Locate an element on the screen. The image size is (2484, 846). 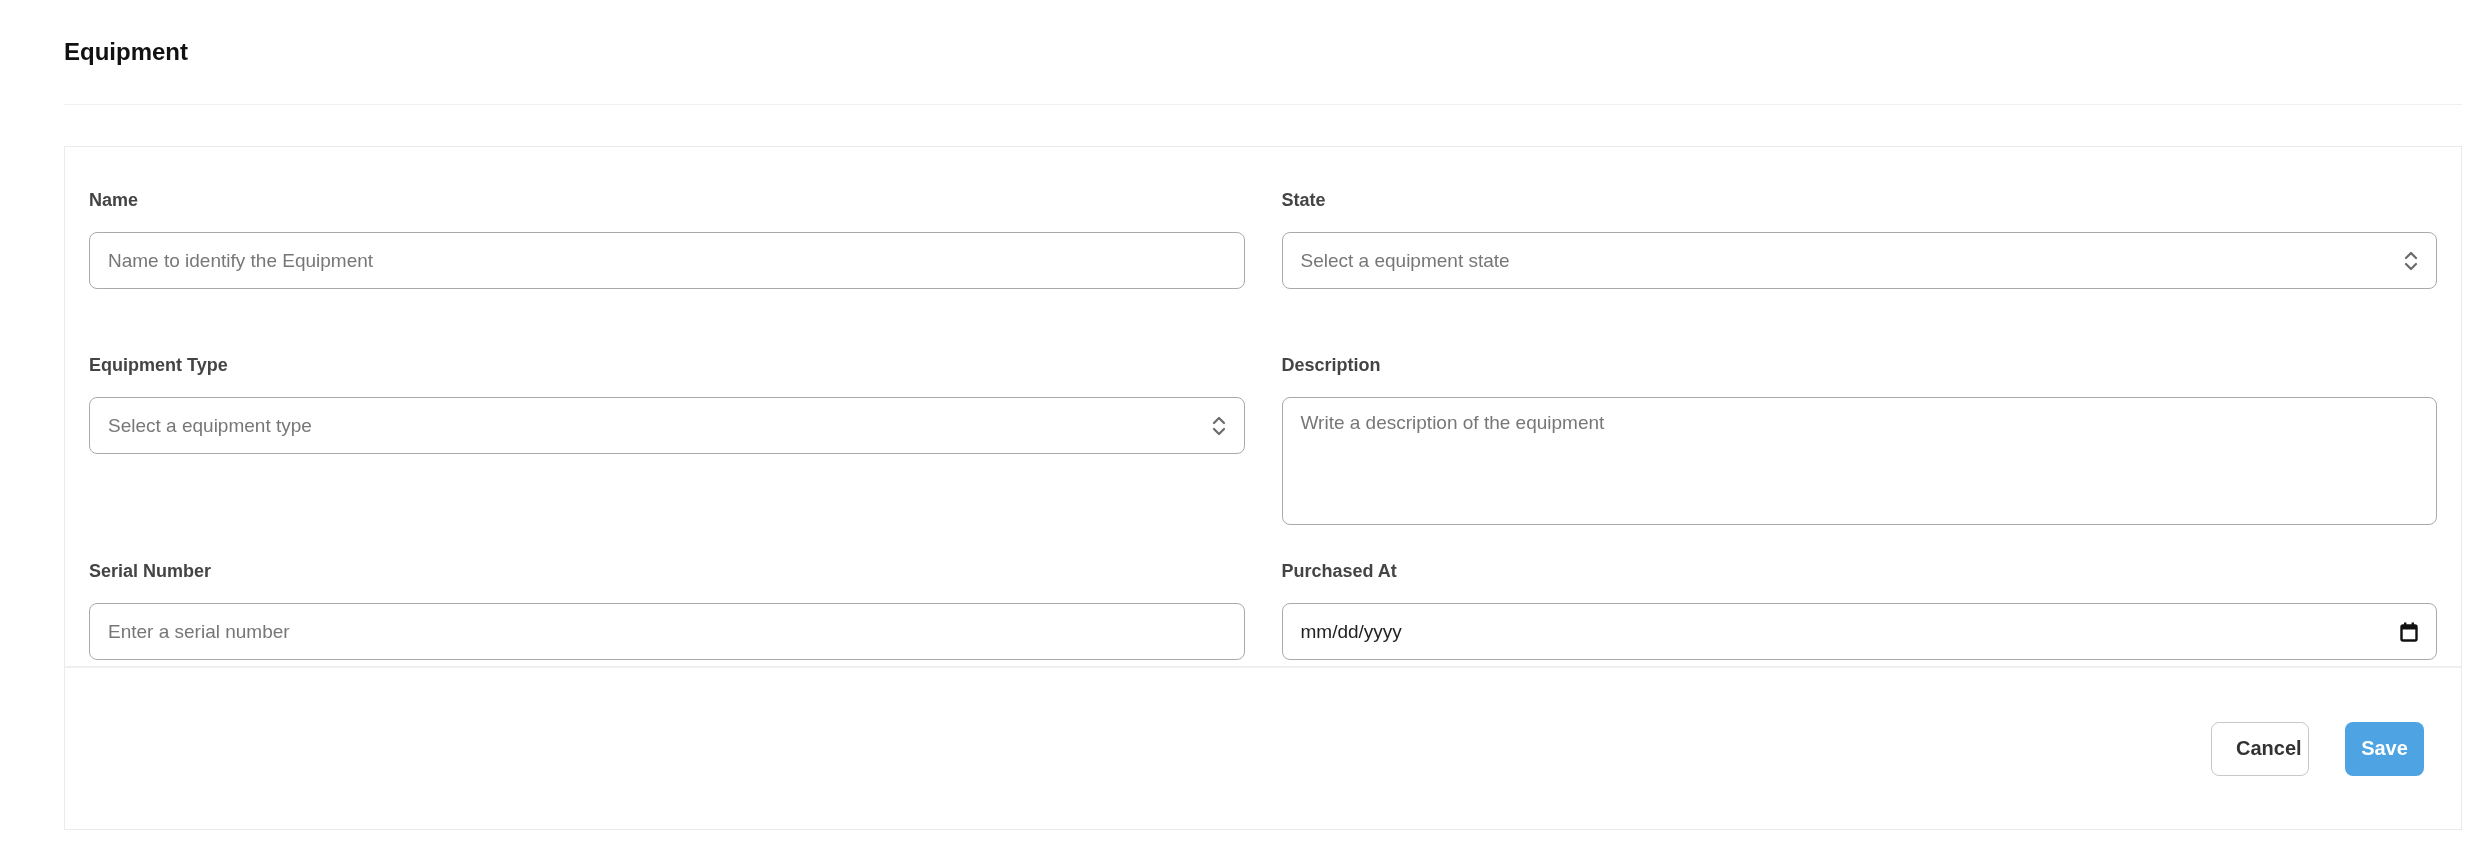
page-title: Equipment is located at coordinates (126, 52).